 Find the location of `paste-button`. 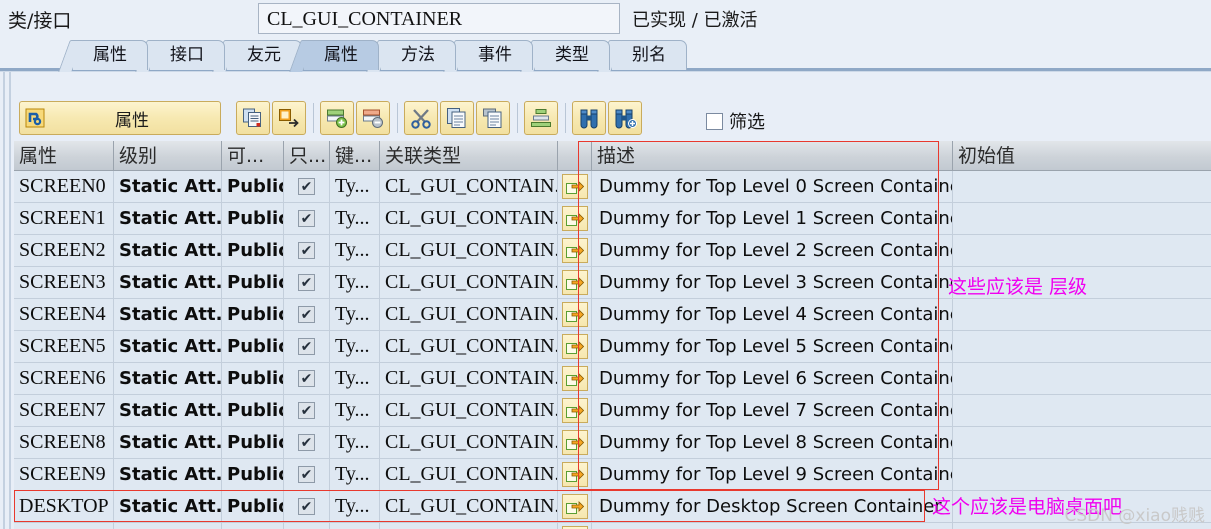

paste-button is located at coordinates (493, 118).